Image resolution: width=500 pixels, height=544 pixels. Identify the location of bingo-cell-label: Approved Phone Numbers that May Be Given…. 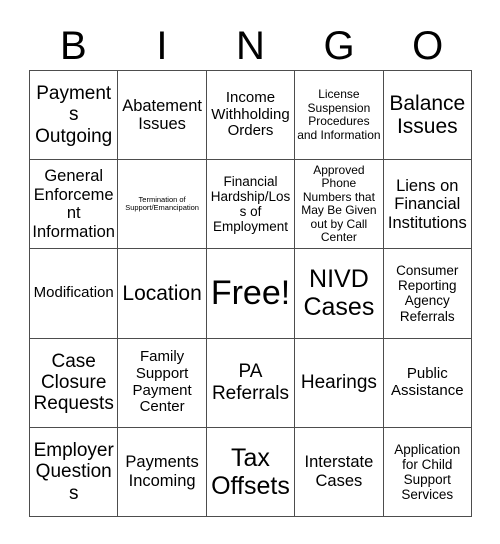
(339, 203).